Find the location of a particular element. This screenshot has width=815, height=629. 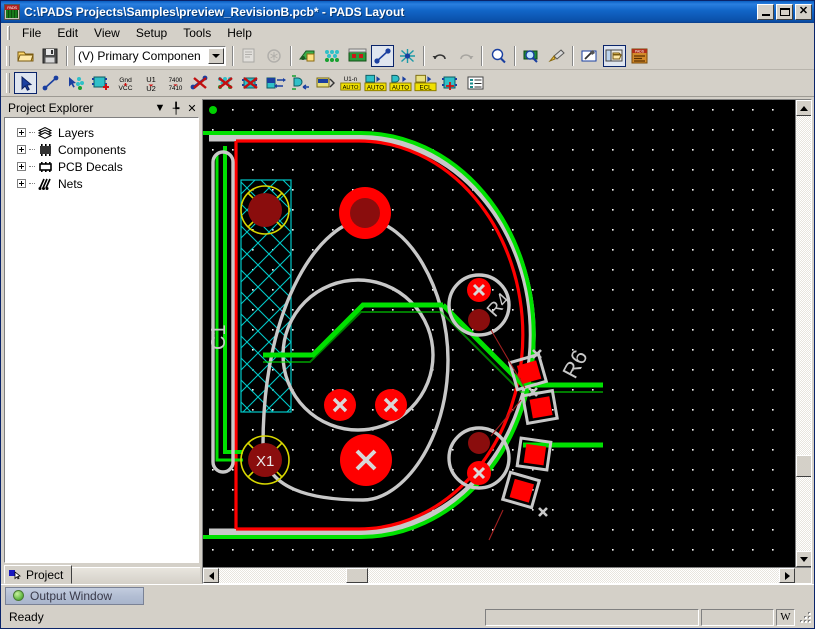

select-tool-button is located at coordinates (25, 83).